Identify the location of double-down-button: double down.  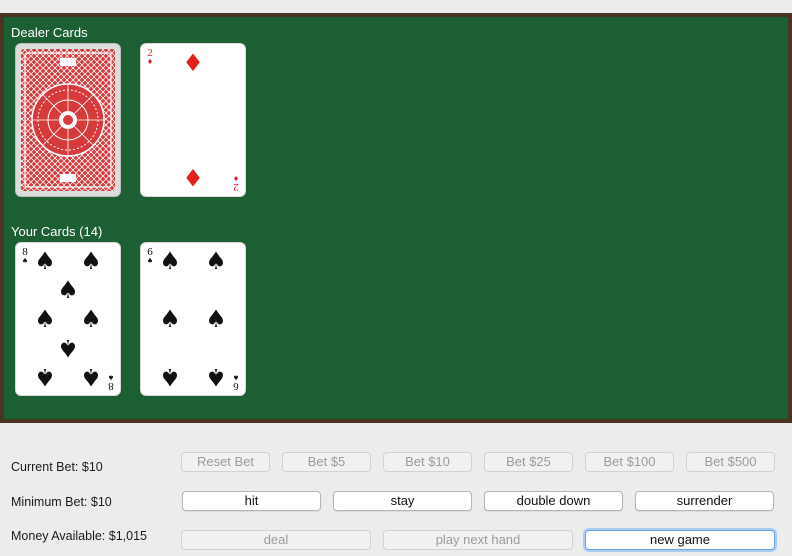
(553, 501).